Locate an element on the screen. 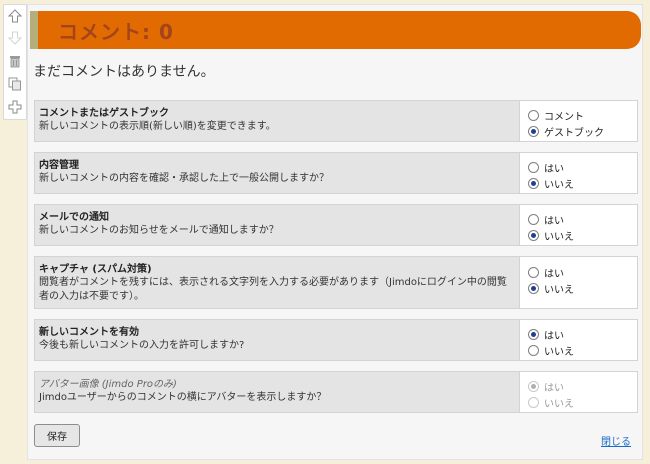  copy-icon is located at coordinates (14, 84).